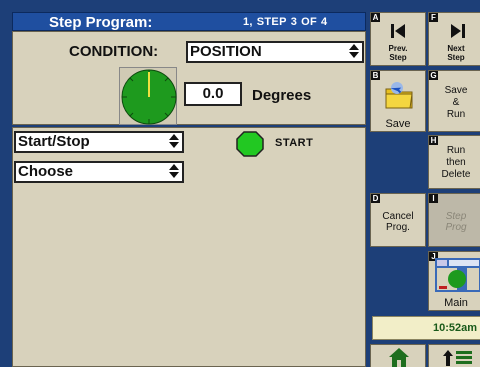  Describe the element at coordinates (375, 17) in the screenshot. I see `key-label: A` at that location.